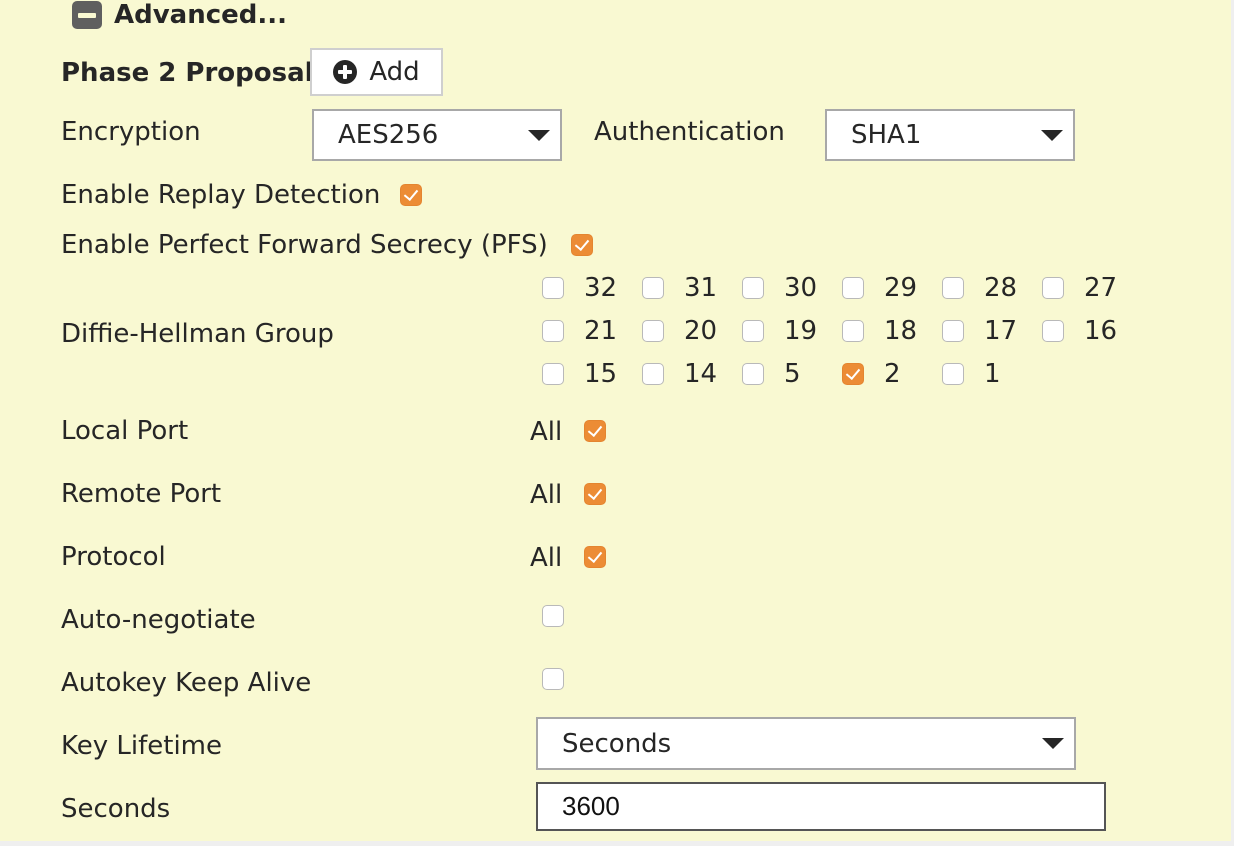 The height and width of the screenshot is (846, 1234). Describe the element at coordinates (879, 288) in the screenshot. I see `dh-group-option: 29` at that location.